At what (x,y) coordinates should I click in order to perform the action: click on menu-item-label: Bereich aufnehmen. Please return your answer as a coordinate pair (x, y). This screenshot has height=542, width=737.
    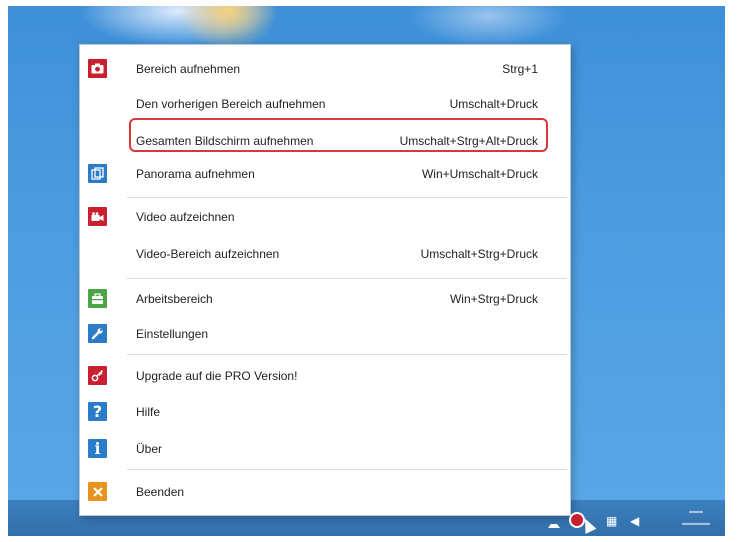
    Looking at the image, I should click on (188, 69).